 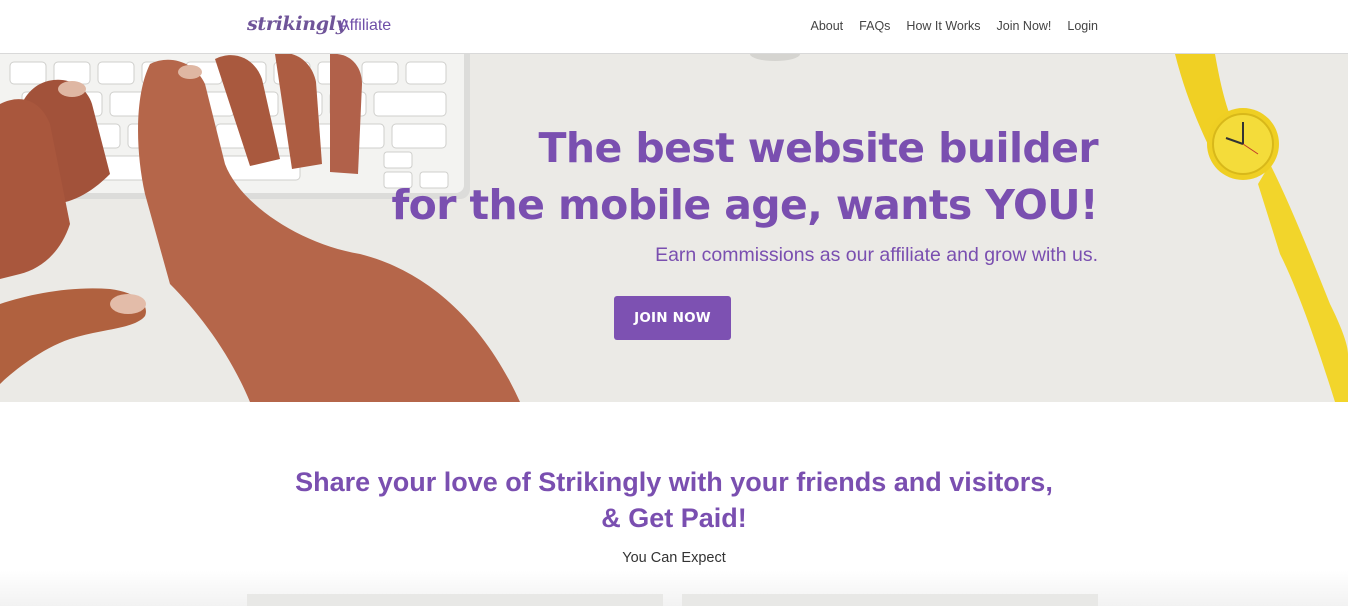 I want to click on benefit-card-left, so click(x=455, y=600).